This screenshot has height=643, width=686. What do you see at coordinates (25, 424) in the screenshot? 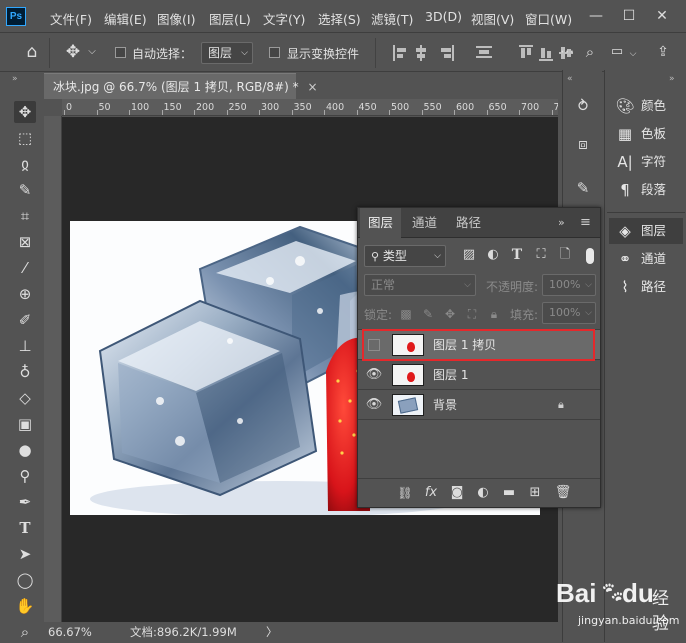
I see `gradient-tool-icon: ▣` at bounding box center [25, 424].